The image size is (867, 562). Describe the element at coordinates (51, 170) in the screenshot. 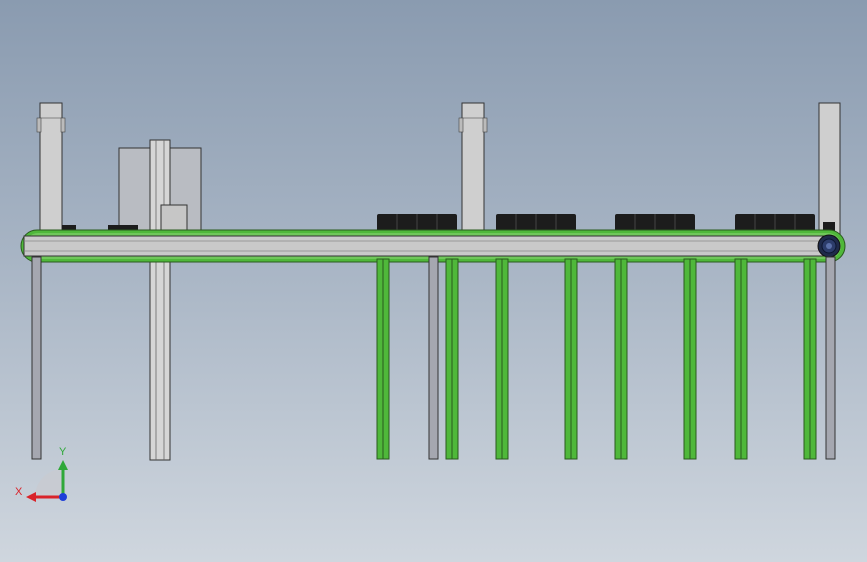

I see `upright-post-left` at that location.